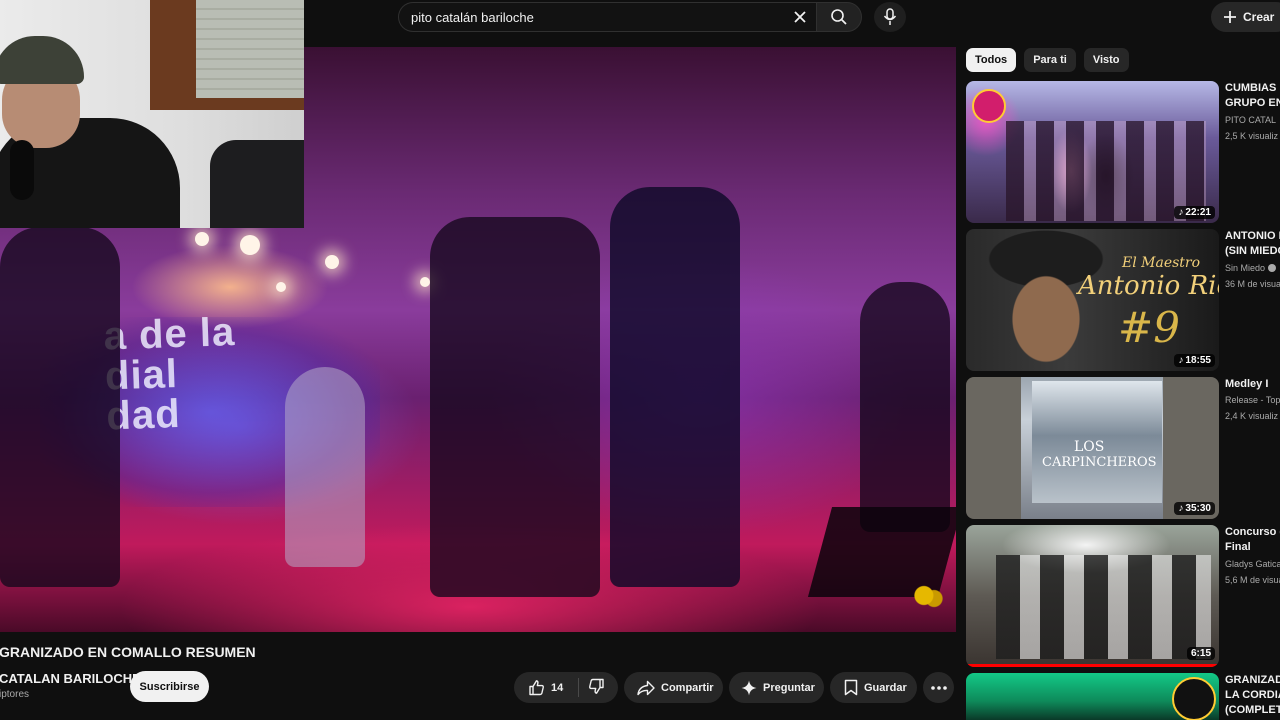 This screenshot has width=1280, height=720. What do you see at coordinates (1259, 17) in the screenshot?
I see `create-label: Crear` at bounding box center [1259, 17].